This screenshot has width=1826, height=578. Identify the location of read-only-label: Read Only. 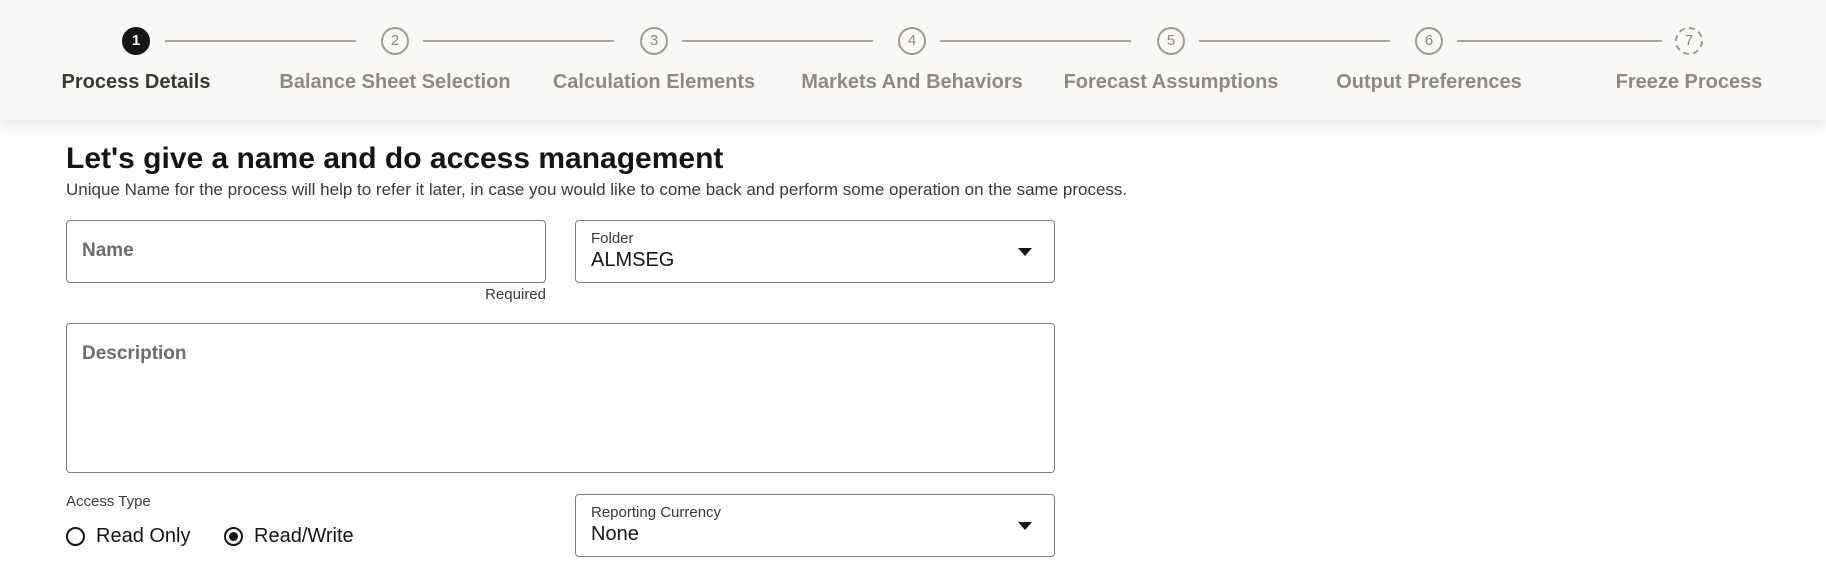
(143, 536).